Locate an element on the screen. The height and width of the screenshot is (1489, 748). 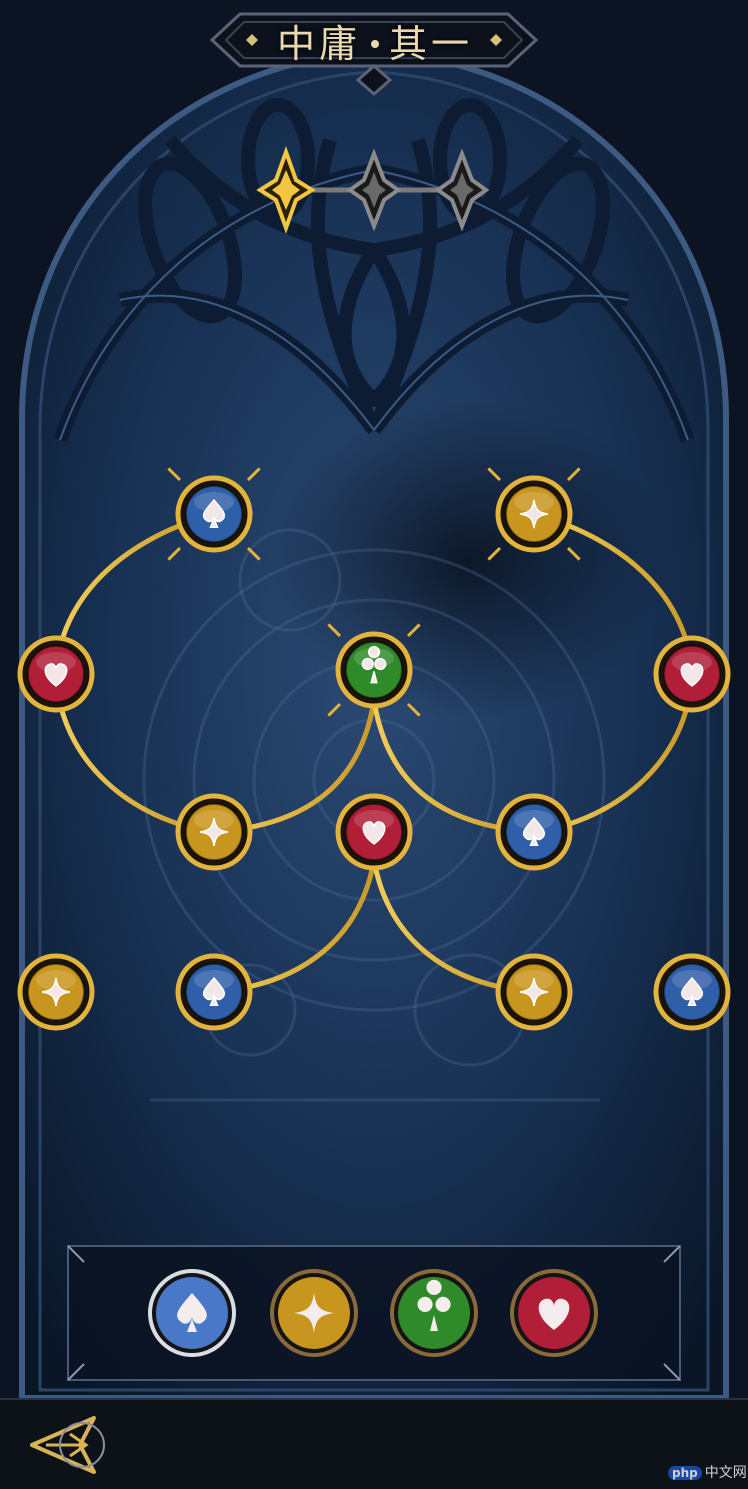
palette-heart-button is located at coordinates (554, 1313).